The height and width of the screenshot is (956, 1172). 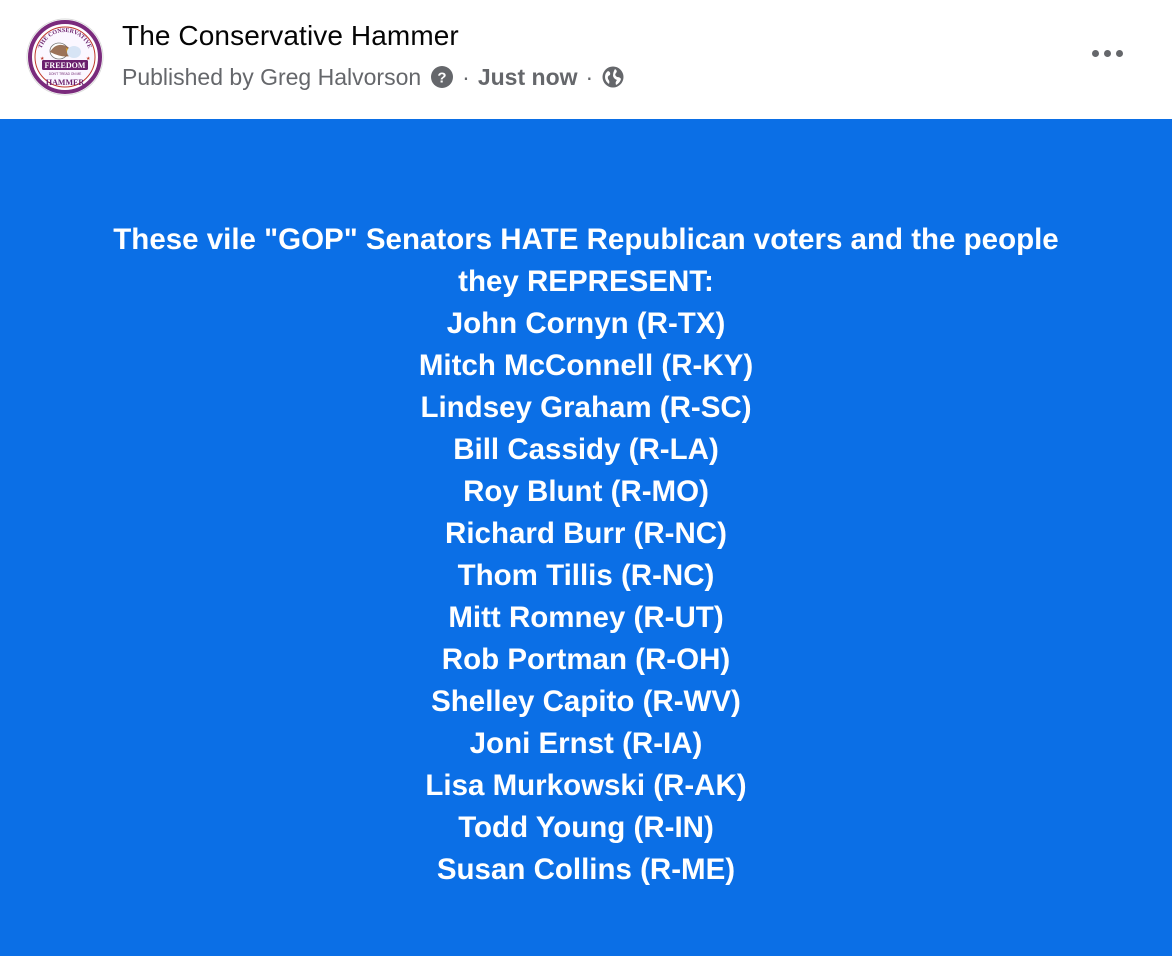 What do you see at coordinates (586, 617) in the screenshot?
I see `senator-line: Mitt Romney (R-UT)` at bounding box center [586, 617].